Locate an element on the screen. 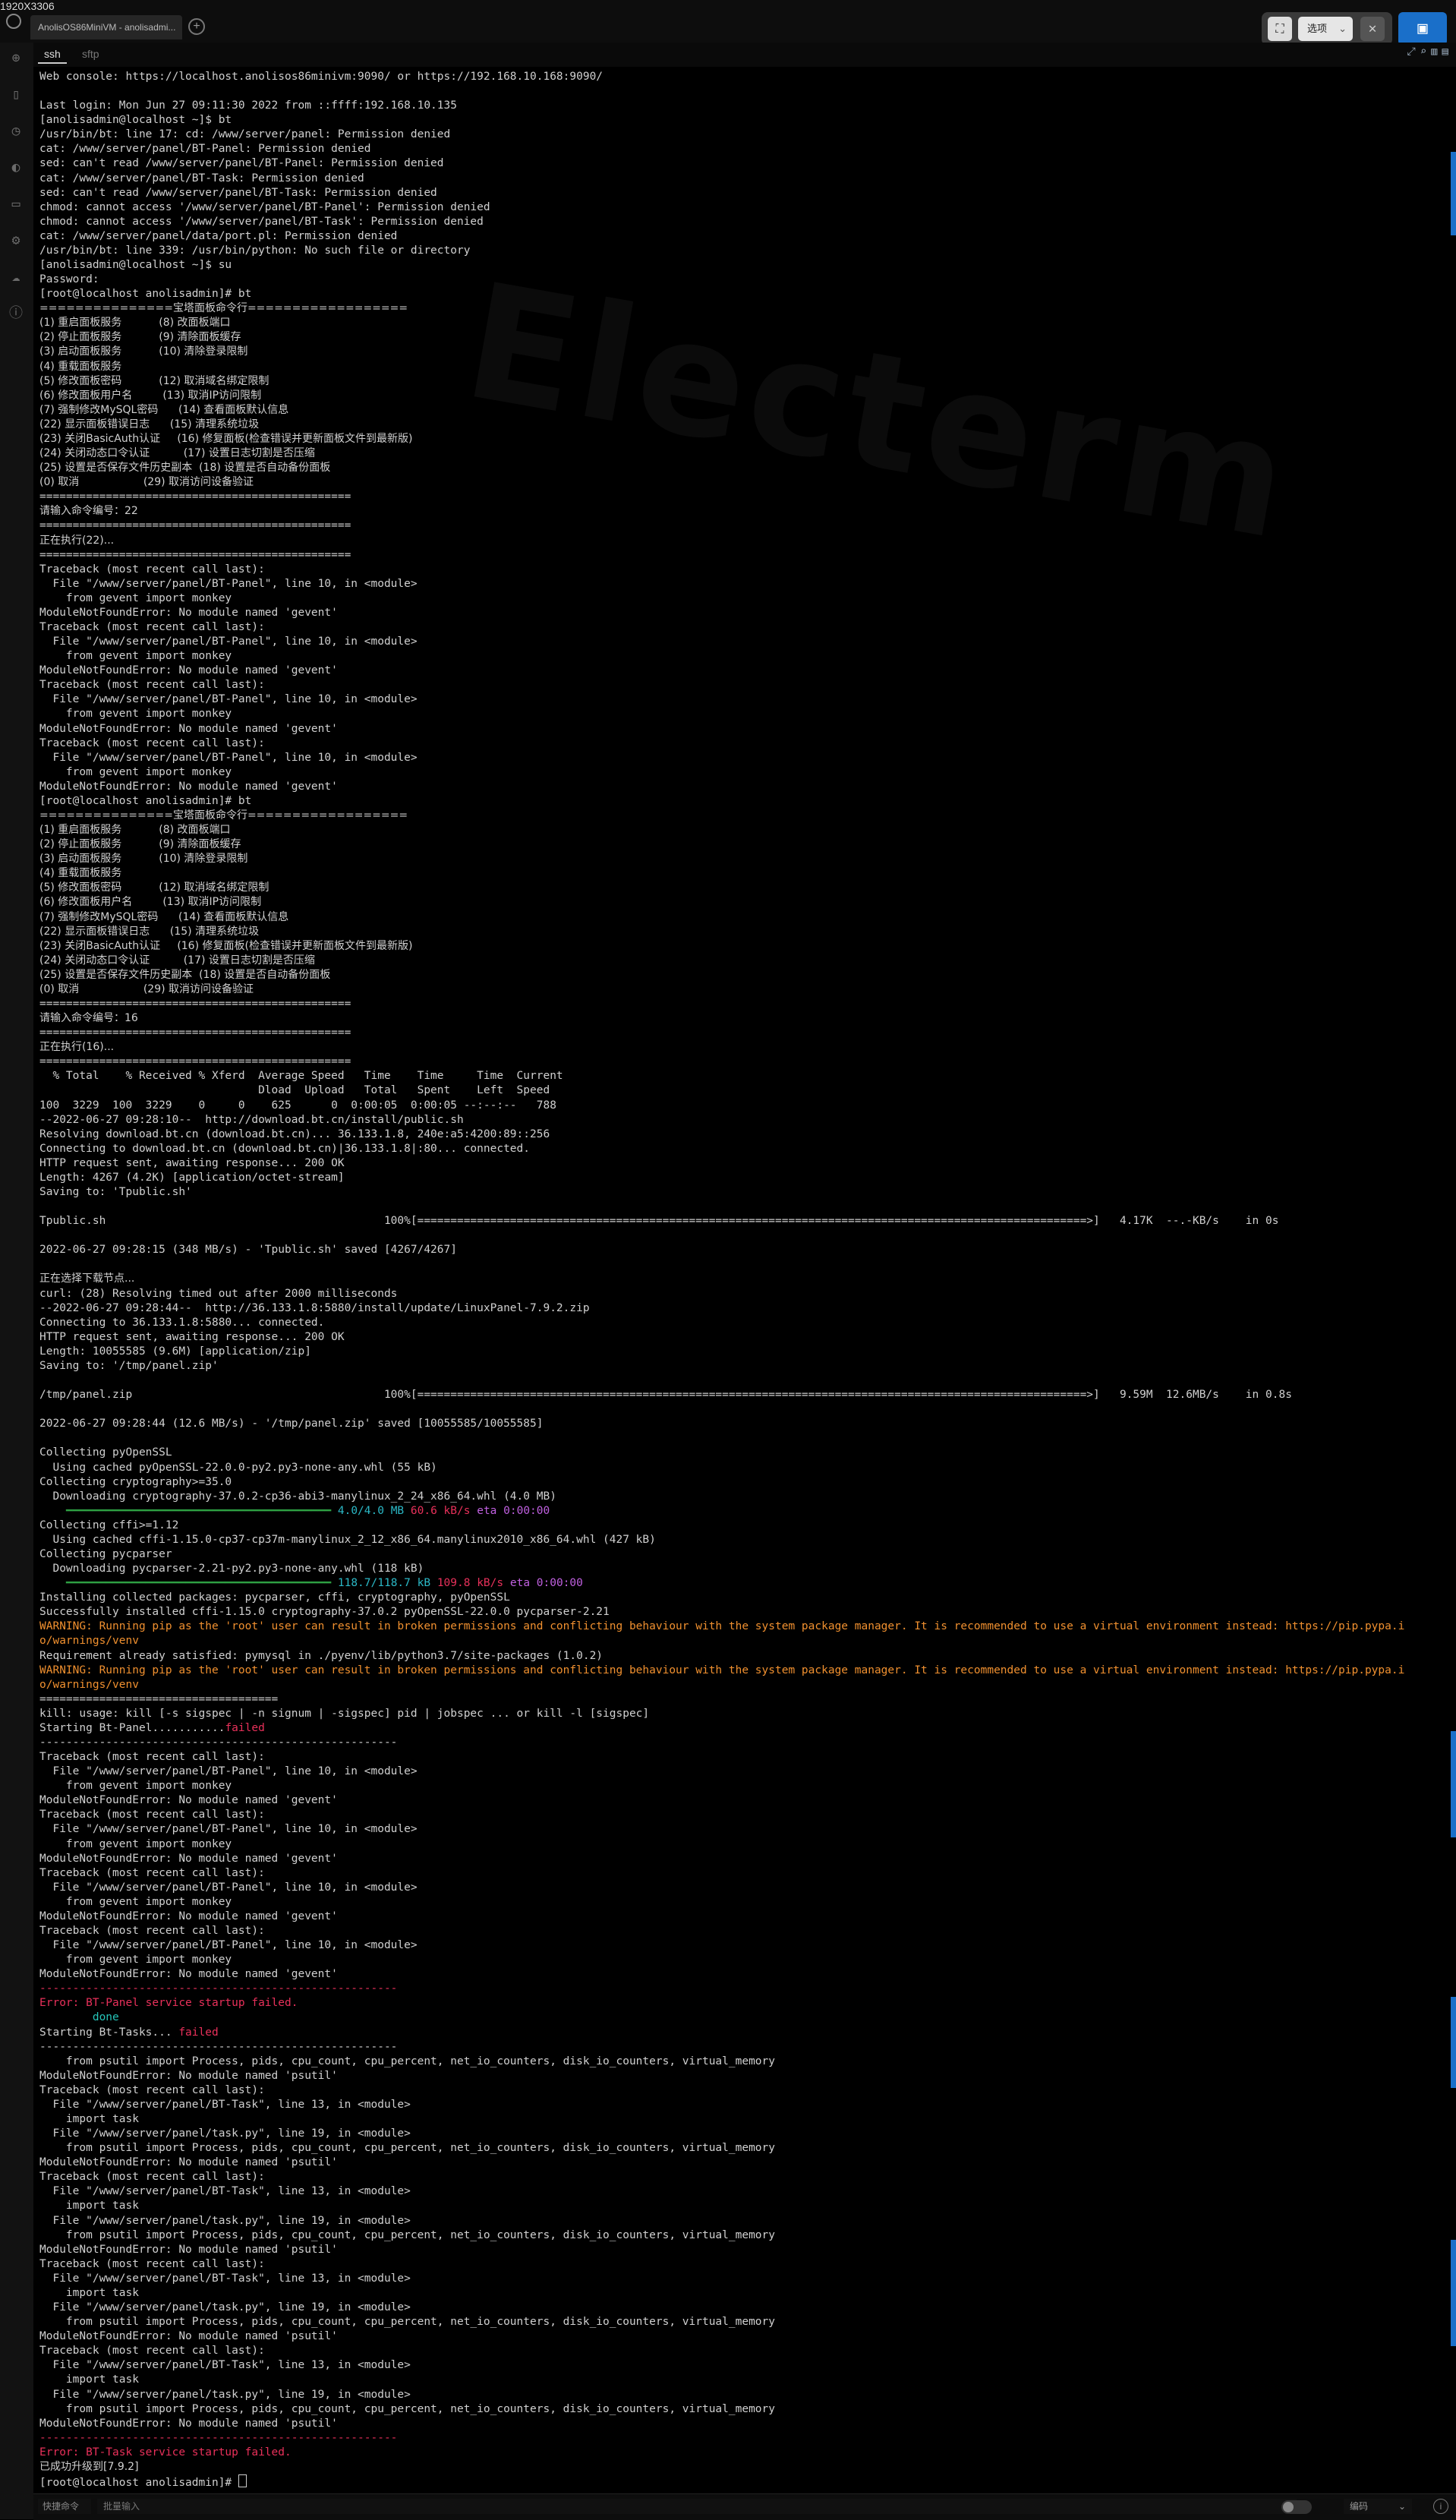  terminal-line: o/warnings/venv is located at coordinates (747, 1685).